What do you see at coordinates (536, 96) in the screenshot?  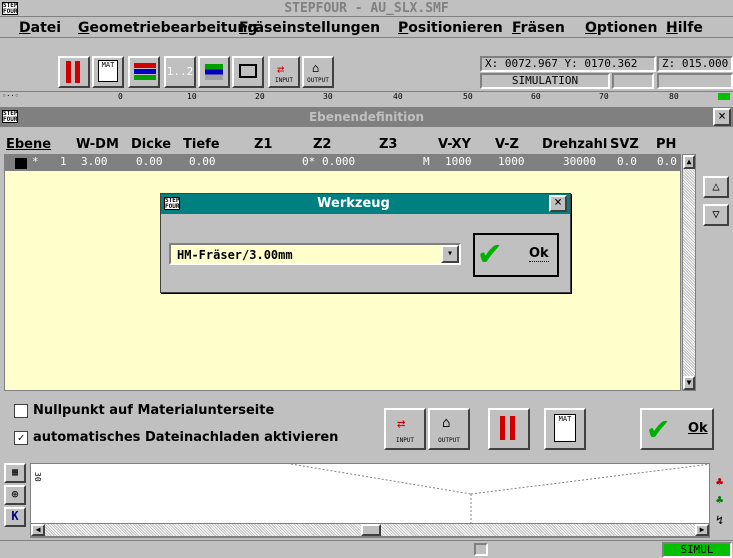 I see `ruler-tick: 60` at bounding box center [536, 96].